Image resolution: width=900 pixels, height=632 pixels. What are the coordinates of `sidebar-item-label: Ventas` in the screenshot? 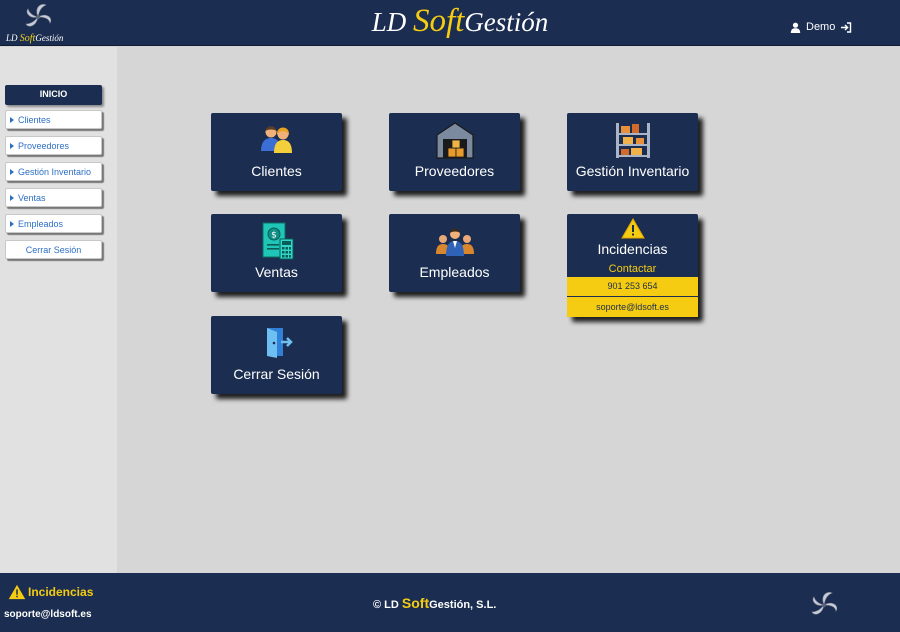 It's located at (32, 198).